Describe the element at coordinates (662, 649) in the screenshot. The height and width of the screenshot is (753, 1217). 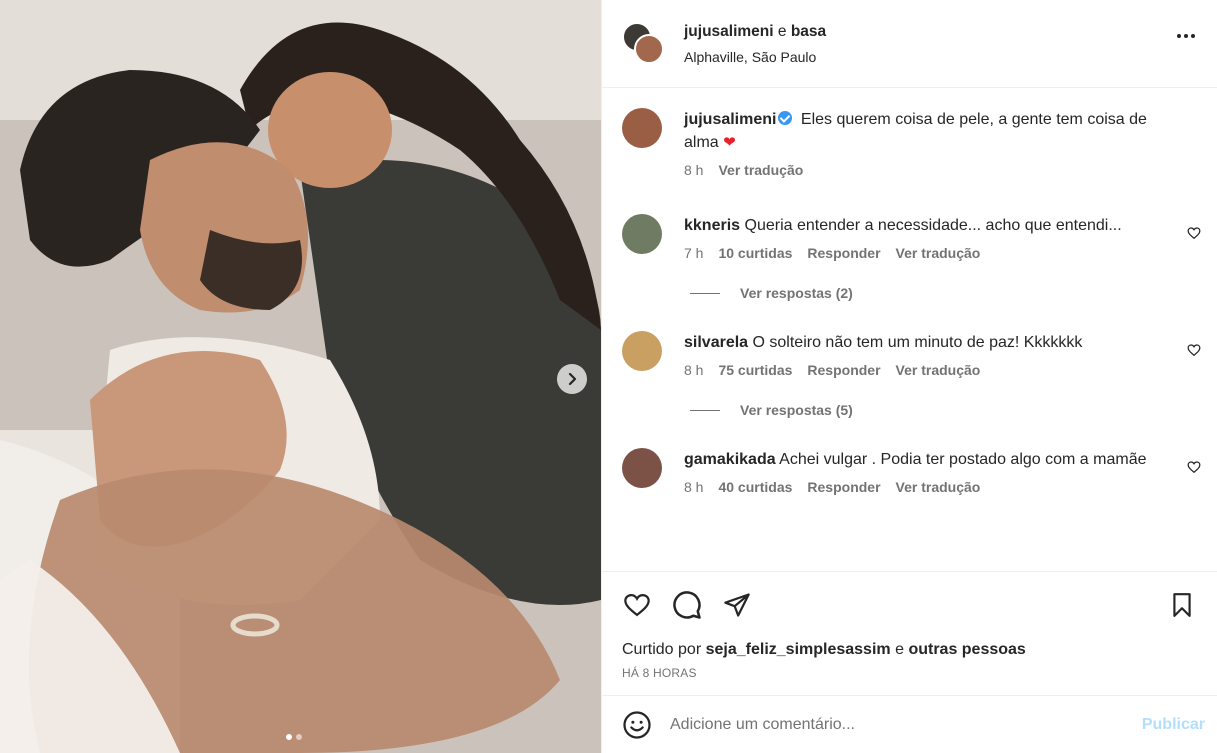
I see `liked-by-prefix: Curtido por` at that location.